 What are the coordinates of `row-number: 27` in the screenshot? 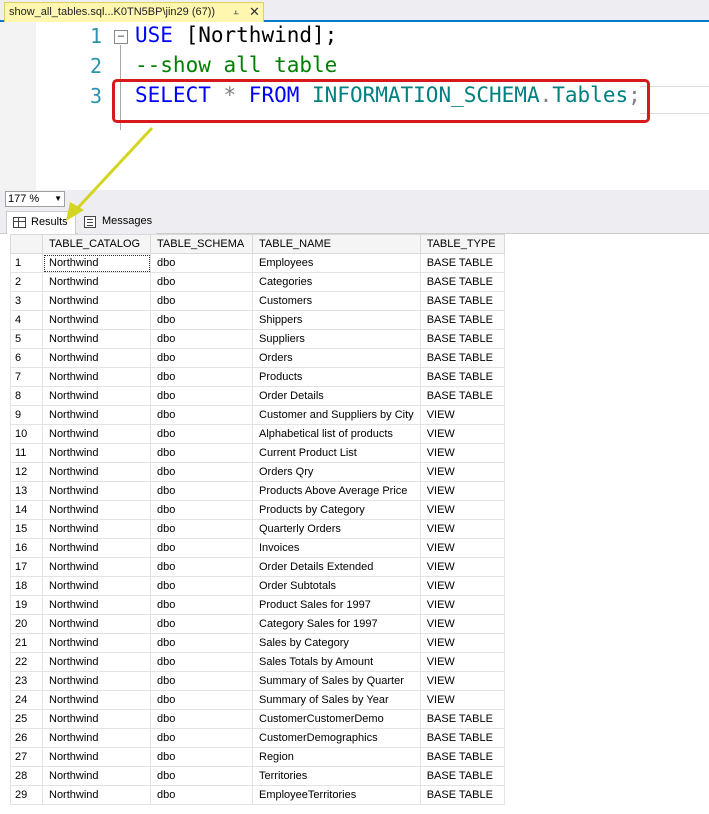 It's located at (26, 757).